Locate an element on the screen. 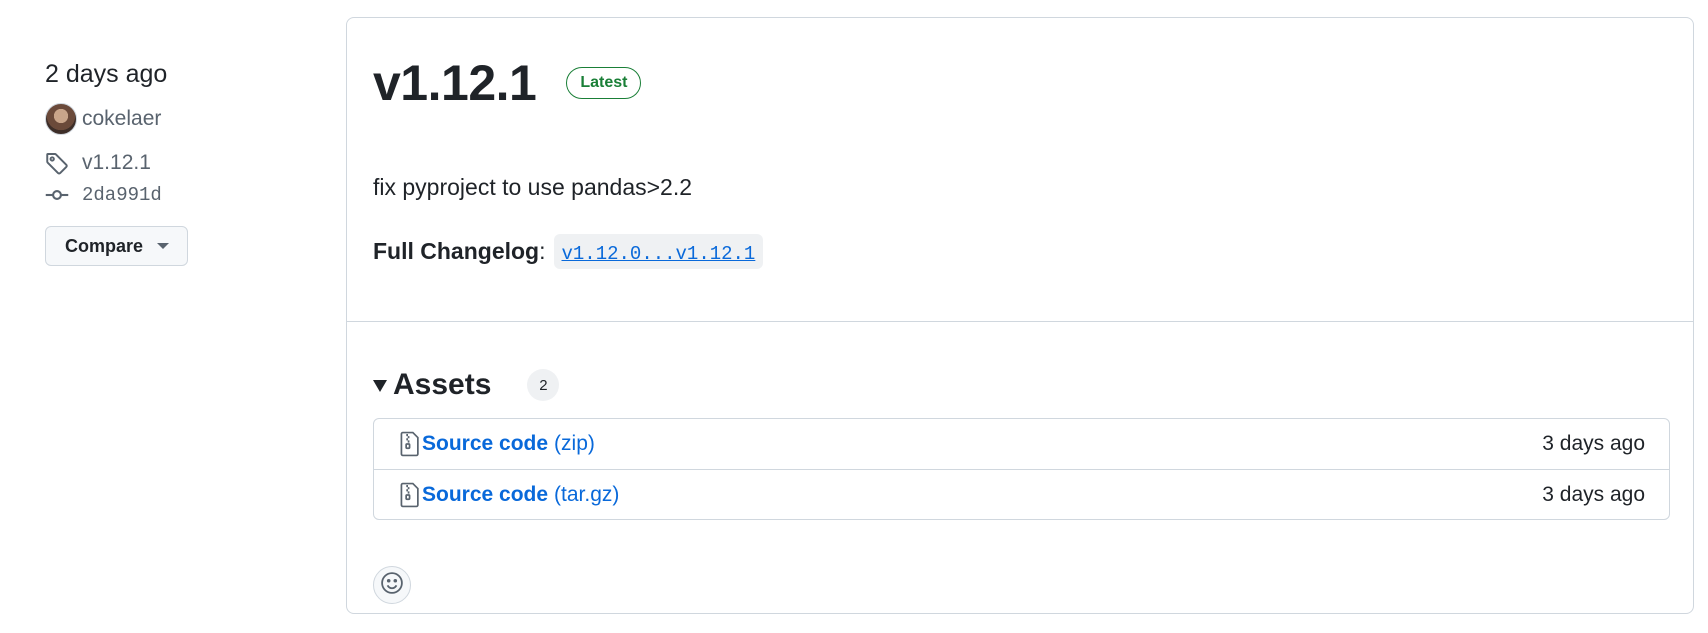 This screenshot has height=633, width=1708. release-description: fix pyproject to use pandas>2.2 is located at coordinates (533, 187).